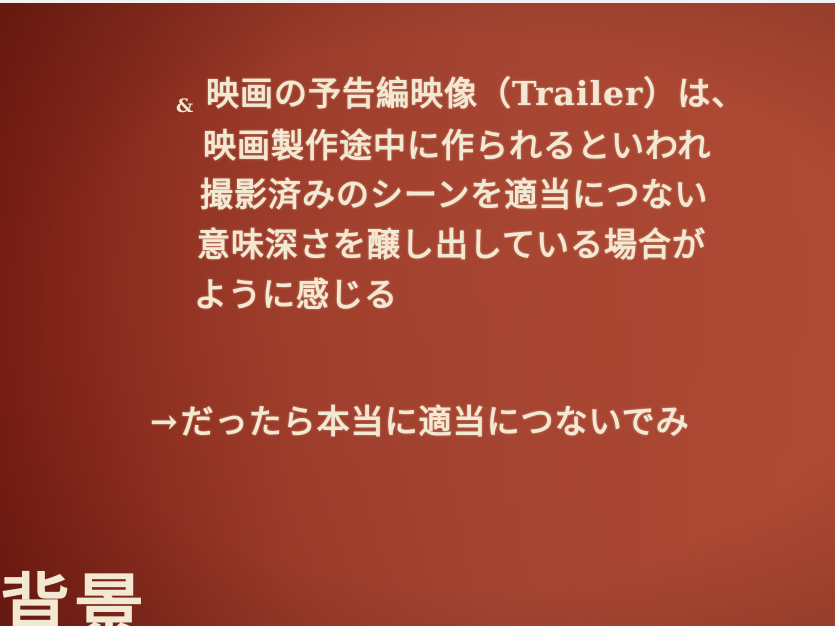 The image size is (835, 626). What do you see at coordinates (452, 244) in the screenshot?
I see `slide-text-line-4: 意味深さを醸し出している場合が` at bounding box center [452, 244].